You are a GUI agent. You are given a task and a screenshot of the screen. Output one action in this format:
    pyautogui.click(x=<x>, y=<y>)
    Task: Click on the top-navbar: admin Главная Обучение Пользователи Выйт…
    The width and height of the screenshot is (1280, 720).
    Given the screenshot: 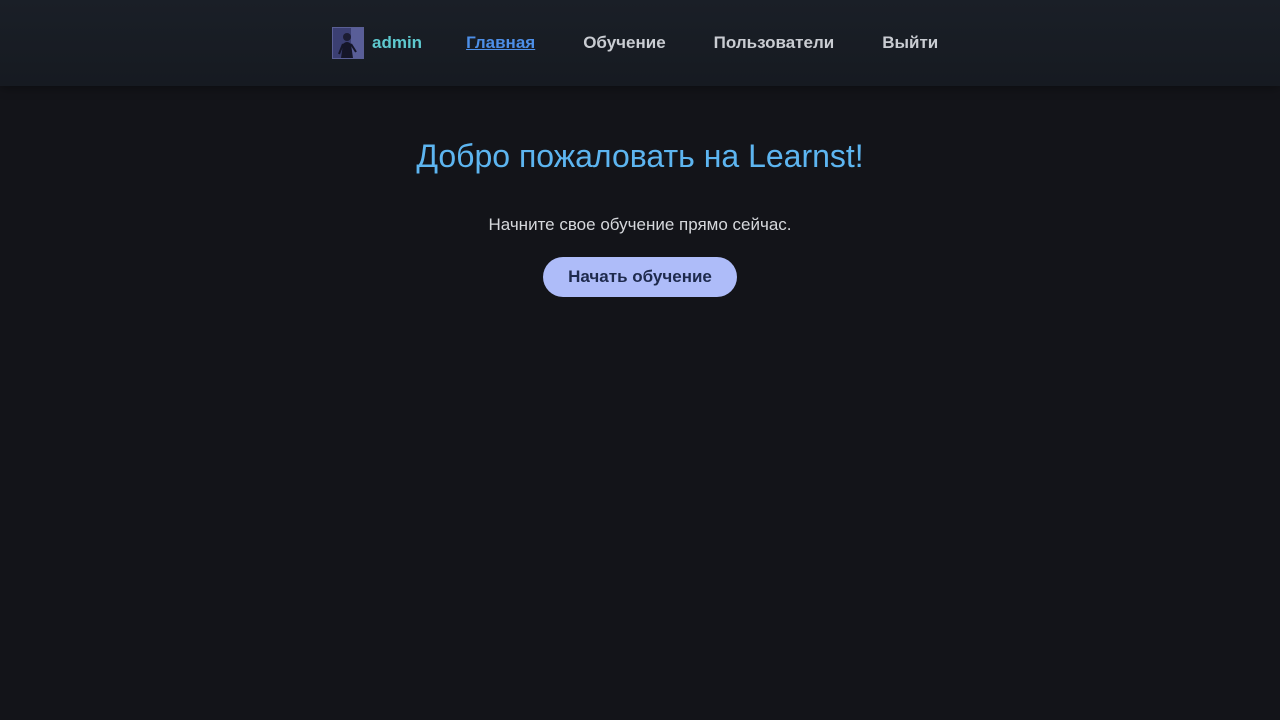 What is the action you would take?
    pyautogui.click(x=640, y=43)
    